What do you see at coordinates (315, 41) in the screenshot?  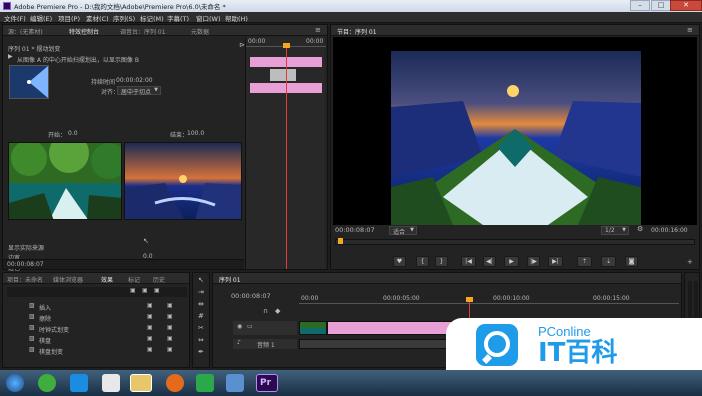 I see `ruler-end: 00:00` at bounding box center [315, 41].